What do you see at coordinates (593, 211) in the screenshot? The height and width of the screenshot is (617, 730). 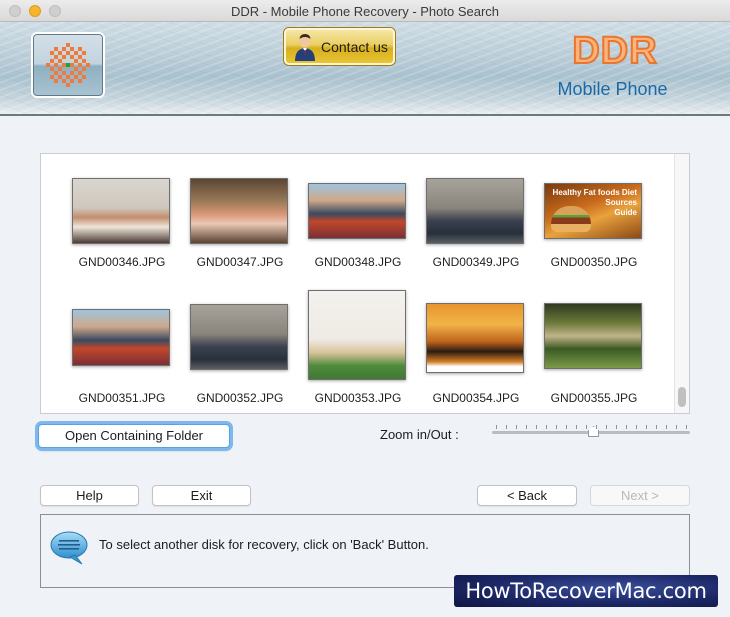 I see `photo-thumbnail-image: Healthy Fat foods Diet Sources Guide` at bounding box center [593, 211].